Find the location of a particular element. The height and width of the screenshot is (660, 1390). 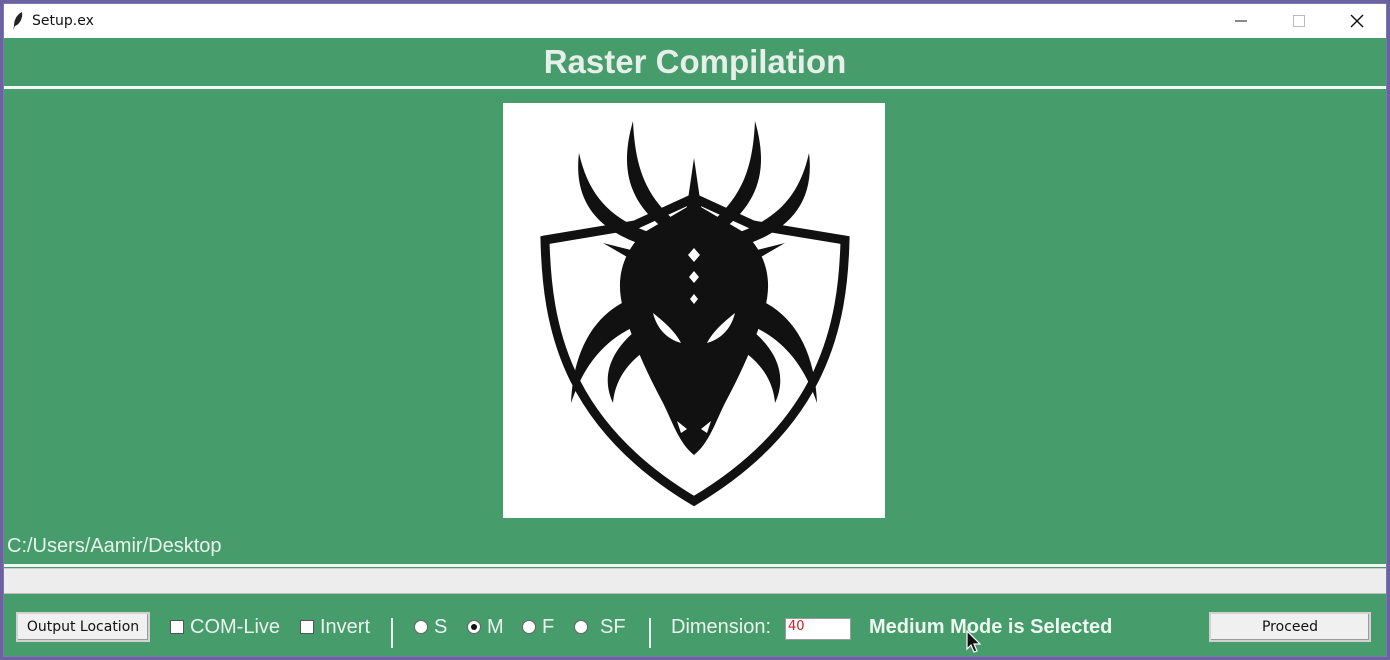

minimize-button is located at coordinates (1241, 21).